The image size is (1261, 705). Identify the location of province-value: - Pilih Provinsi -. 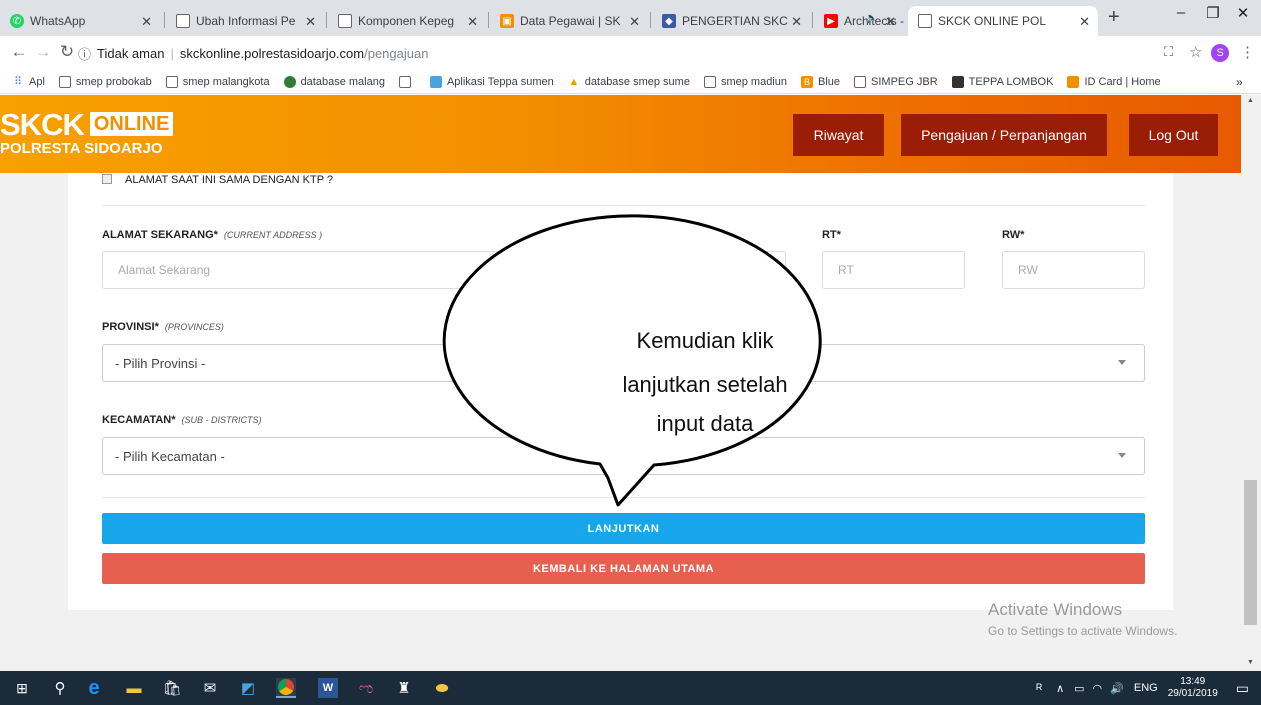
(160, 363).